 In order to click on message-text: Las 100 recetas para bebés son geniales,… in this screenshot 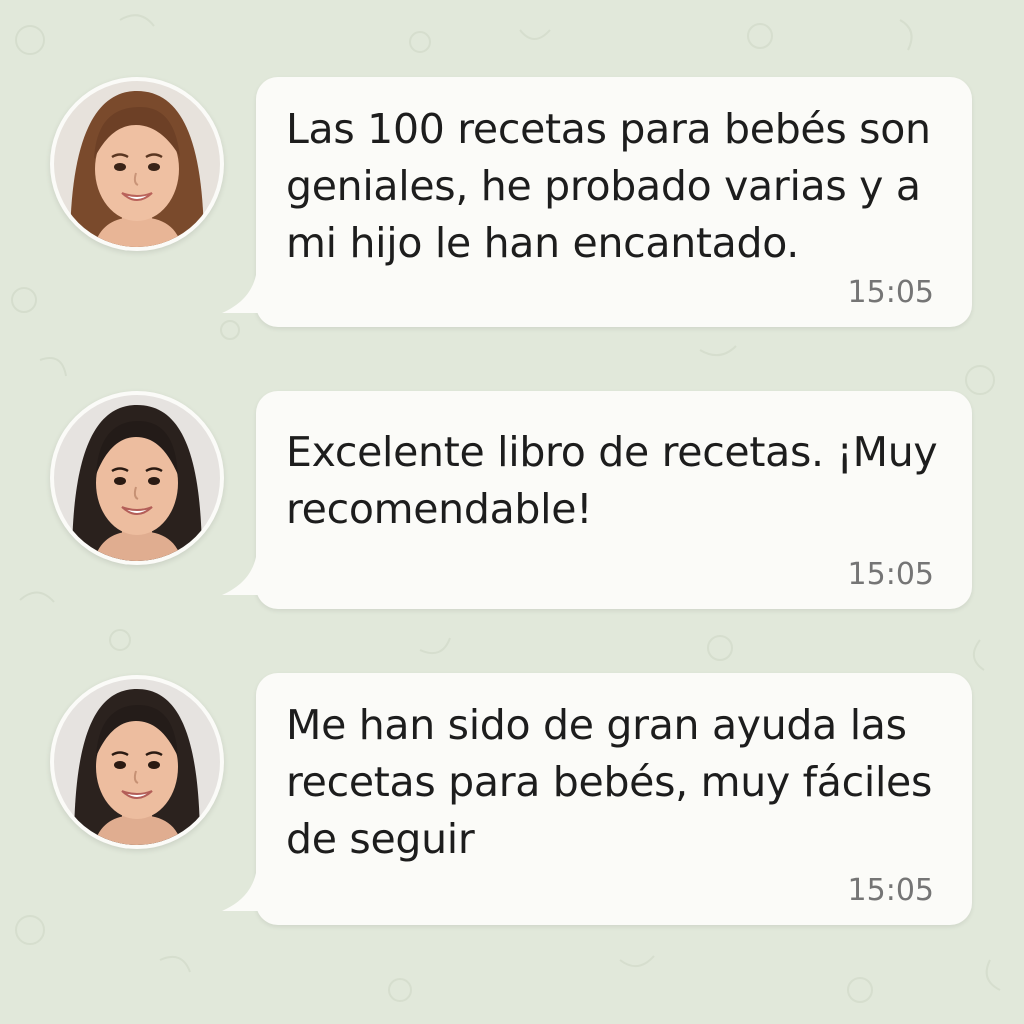, I will do `click(608, 186)`.